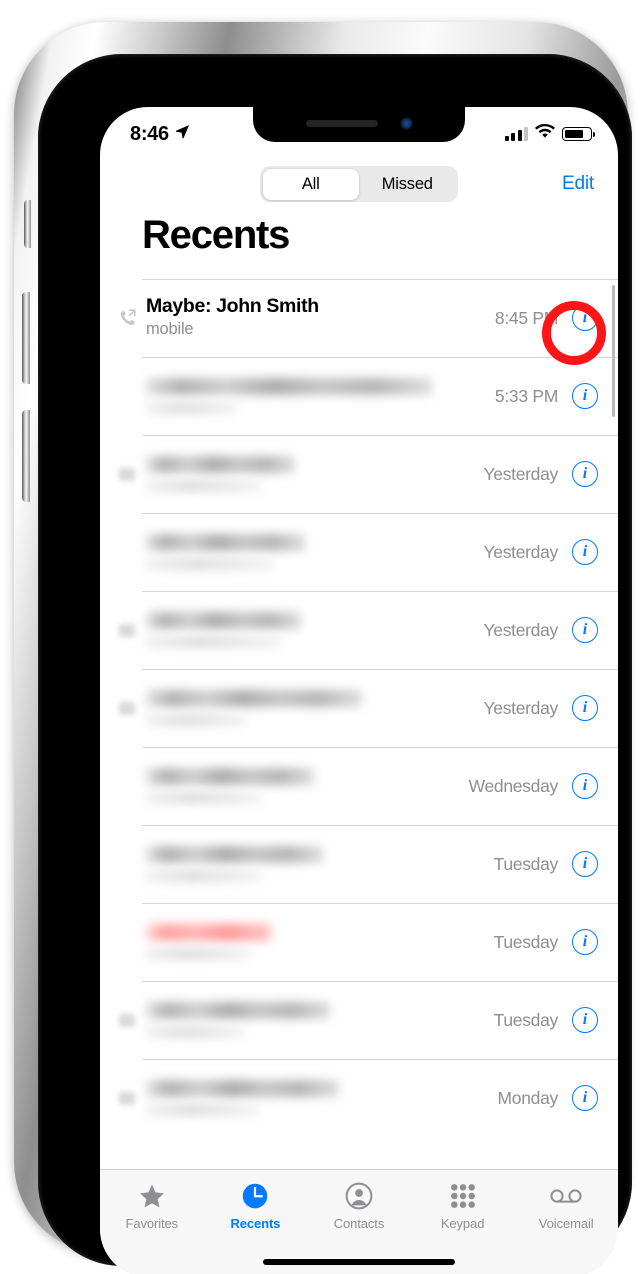 The height and width of the screenshot is (1274, 642). Describe the element at coordinates (359, 1206) in the screenshot. I see `tab-contacts: Contacts` at that location.